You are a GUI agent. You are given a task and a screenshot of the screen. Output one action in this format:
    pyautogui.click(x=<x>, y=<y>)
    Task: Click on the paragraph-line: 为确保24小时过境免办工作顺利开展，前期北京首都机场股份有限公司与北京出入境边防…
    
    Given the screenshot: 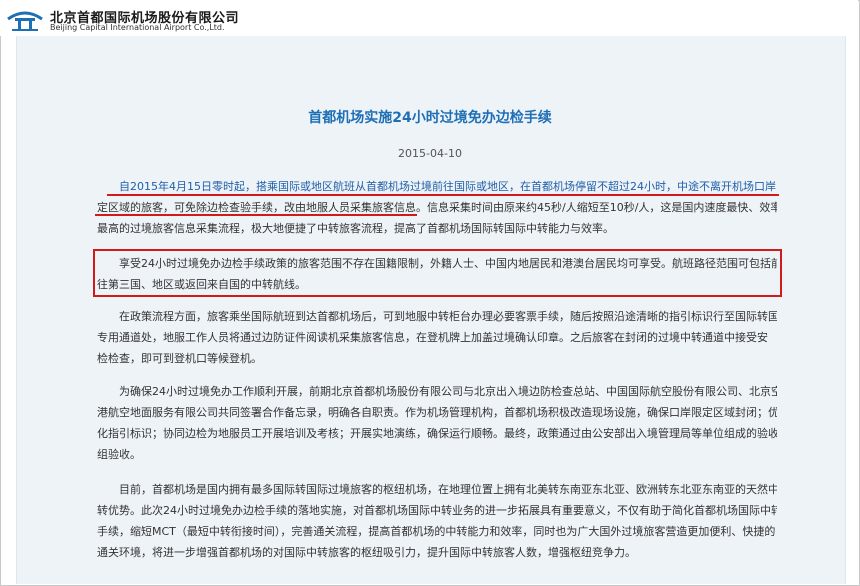 What is the action you would take?
    pyautogui.click(x=448, y=391)
    